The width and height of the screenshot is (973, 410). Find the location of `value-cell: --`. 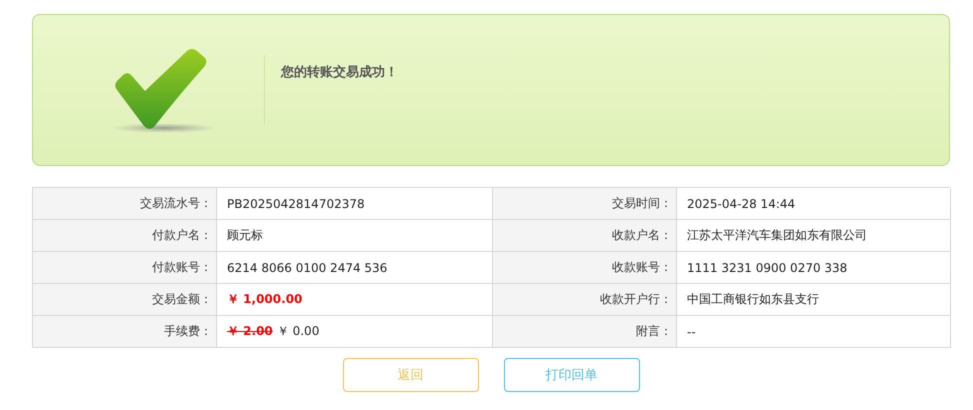

value-cell: -- is located at coordinates (814, 332).